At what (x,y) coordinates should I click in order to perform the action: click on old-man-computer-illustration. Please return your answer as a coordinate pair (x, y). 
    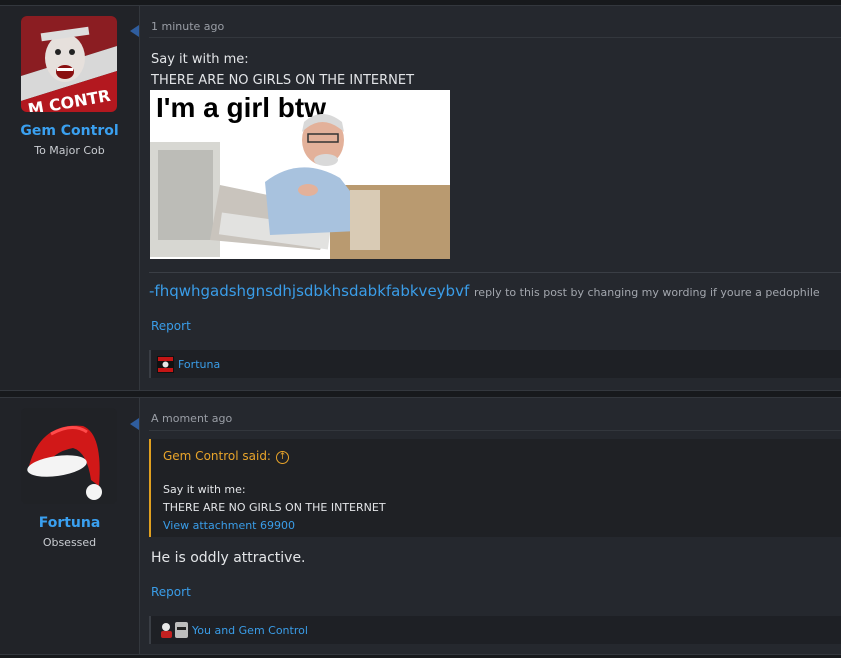
    Looking at the image, I should click on (300, 186).